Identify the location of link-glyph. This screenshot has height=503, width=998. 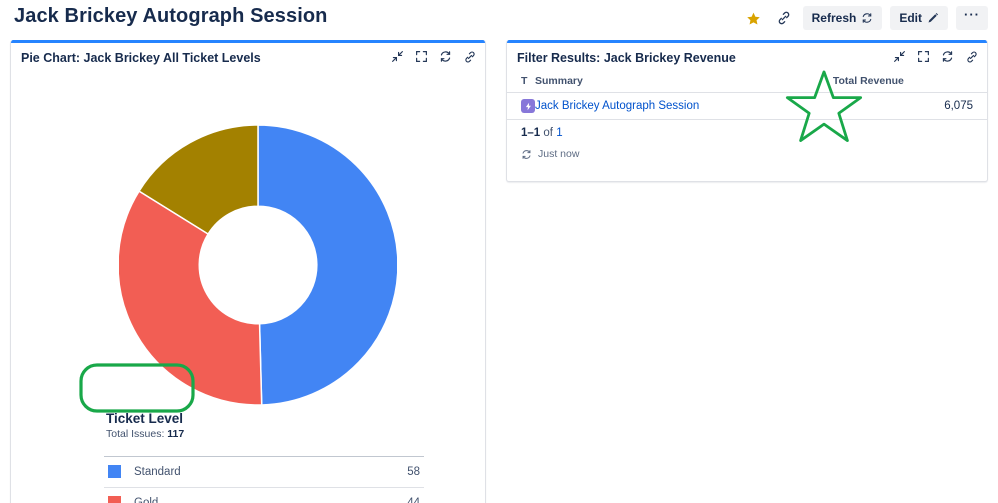
(783, 18).